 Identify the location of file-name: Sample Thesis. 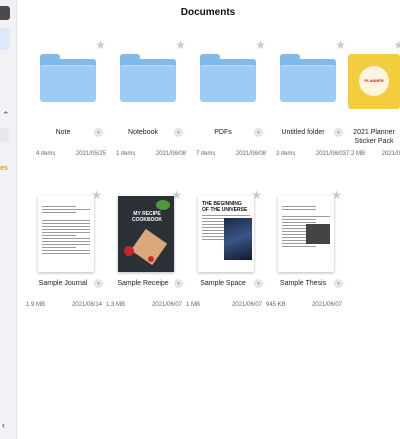
(303, 283).